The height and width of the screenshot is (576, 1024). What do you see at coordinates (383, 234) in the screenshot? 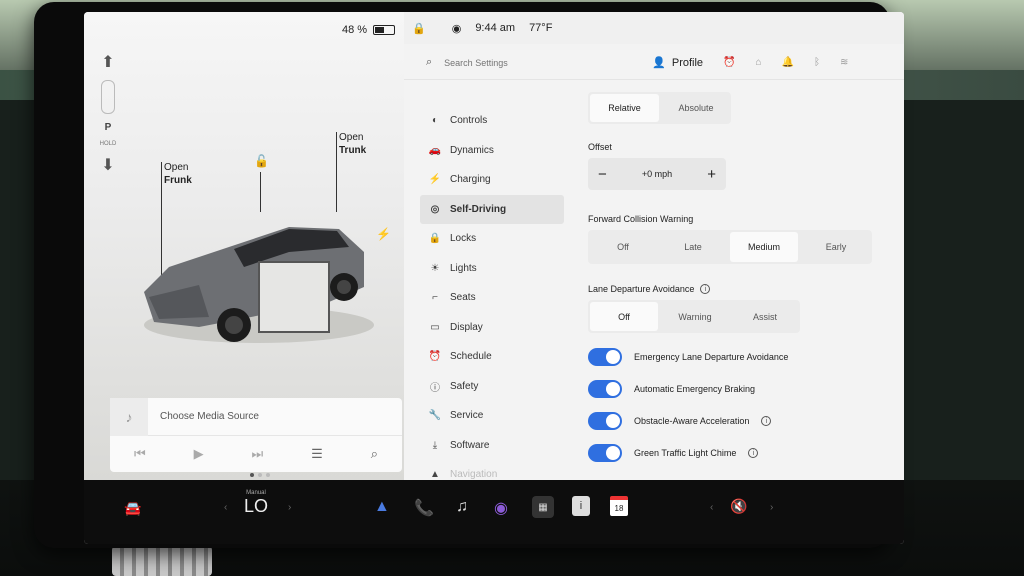
I see `charge-port-bolt-icon: ⚡` at bounding box center [383, 234].